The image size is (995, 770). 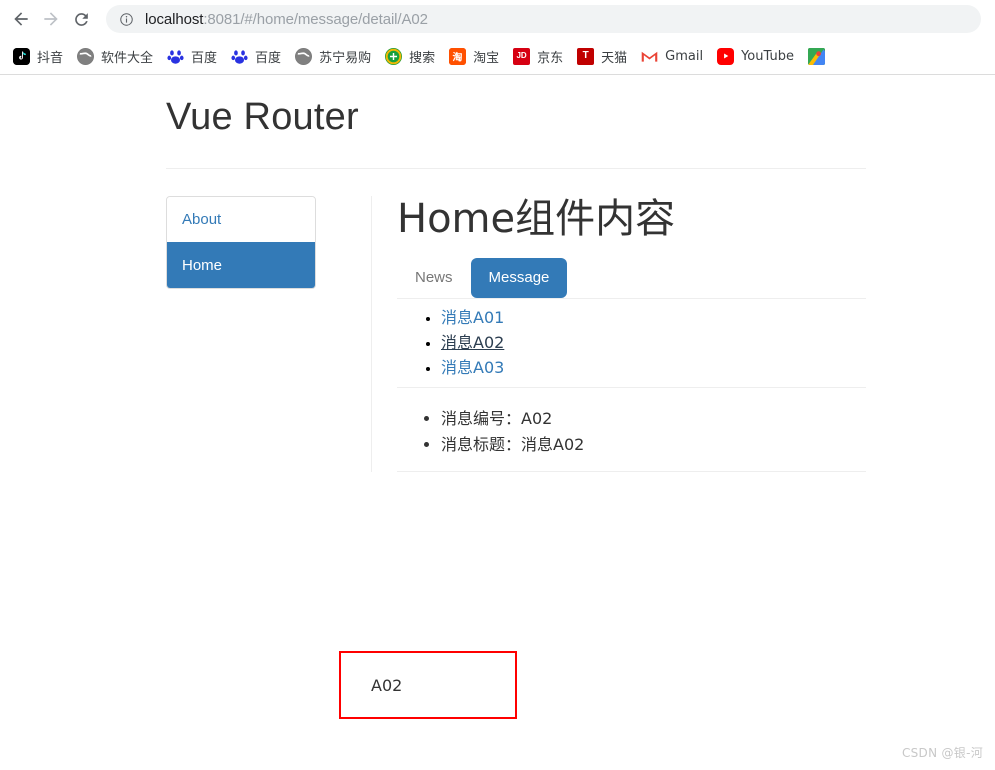 I want to click on message-list-item: 消息A03, so click(x=653, y=367).